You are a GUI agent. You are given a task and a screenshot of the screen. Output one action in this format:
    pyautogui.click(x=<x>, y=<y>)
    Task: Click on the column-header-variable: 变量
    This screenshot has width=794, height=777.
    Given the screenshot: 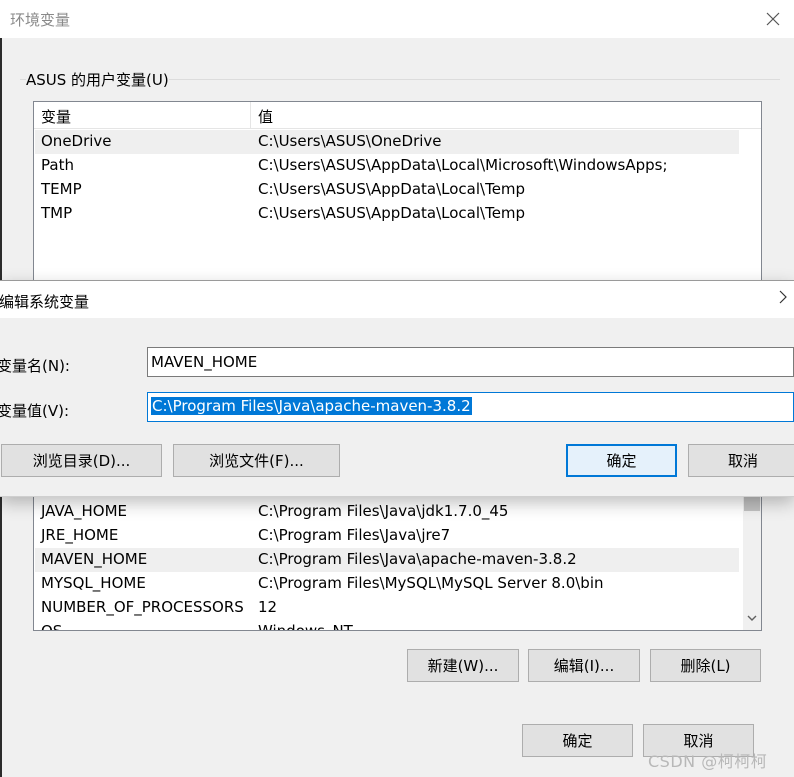 What is the action you would take?
    pyautogui.click(x=56, y=116)
    